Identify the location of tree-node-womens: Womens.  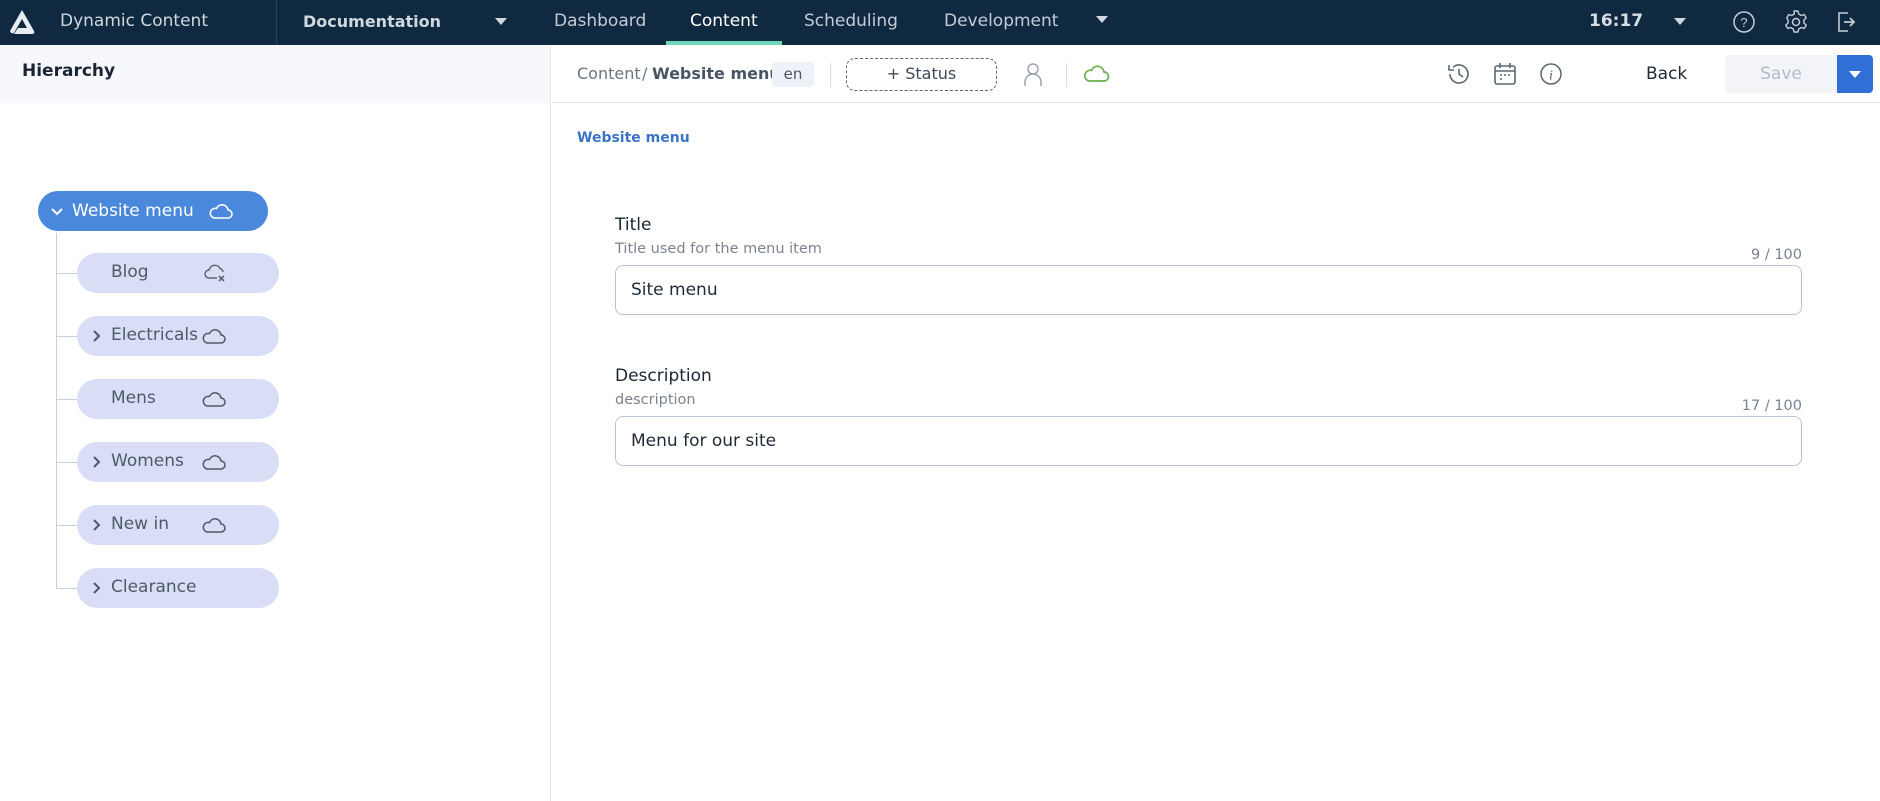
(178, 462).